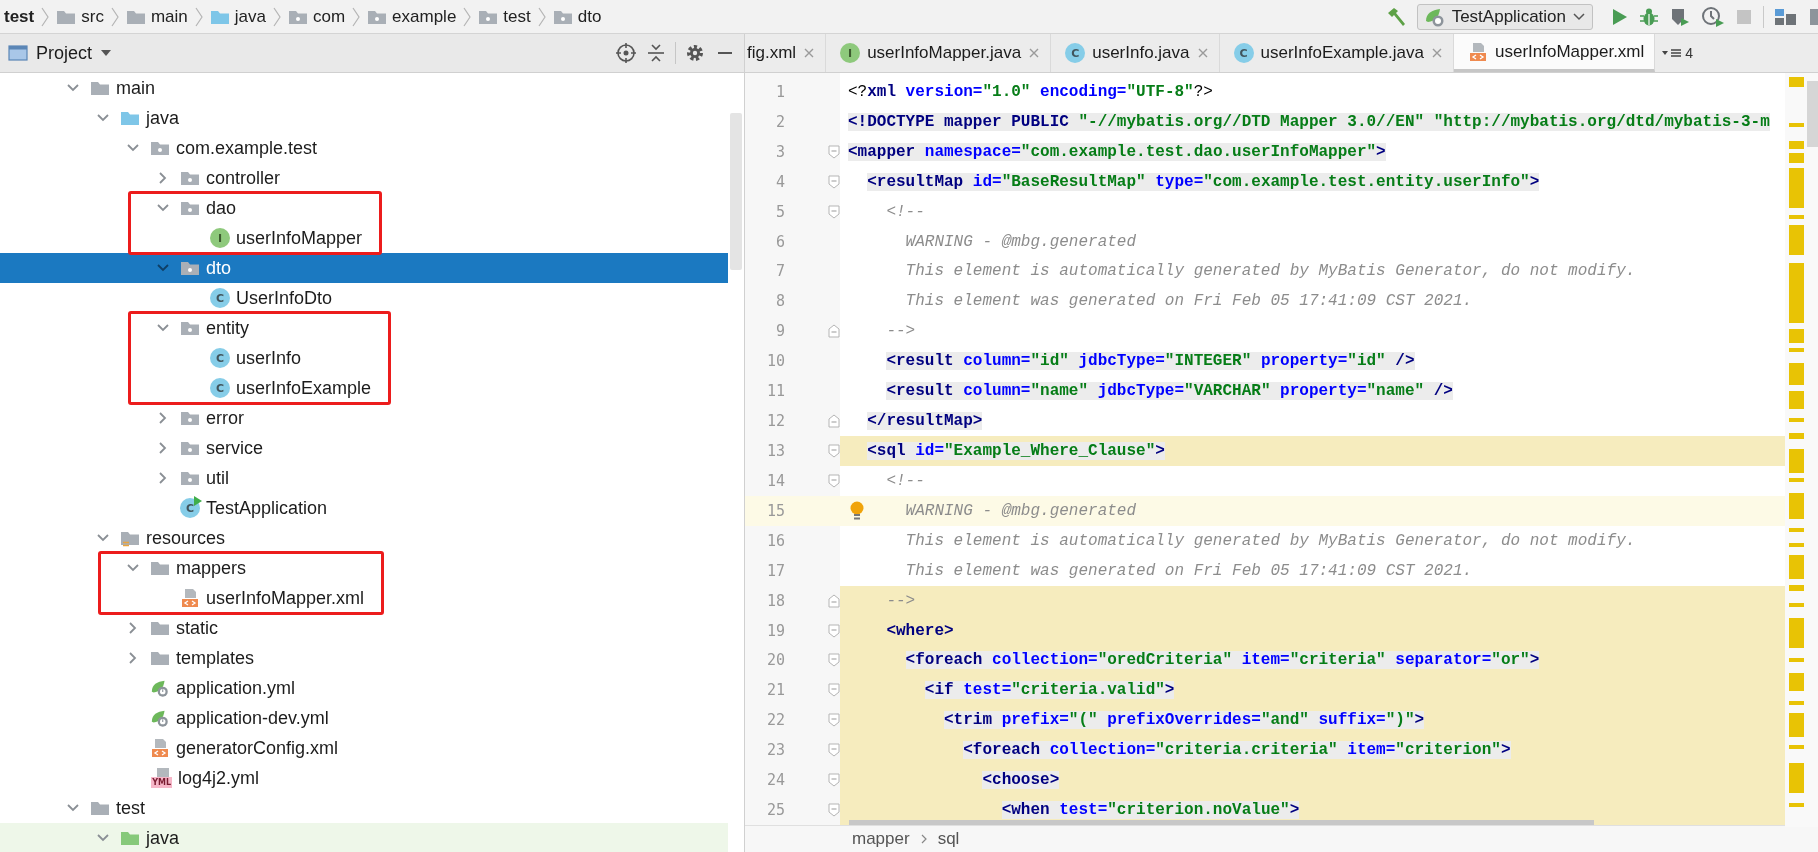  I want to click on tree-item: service, so click(364, 448).